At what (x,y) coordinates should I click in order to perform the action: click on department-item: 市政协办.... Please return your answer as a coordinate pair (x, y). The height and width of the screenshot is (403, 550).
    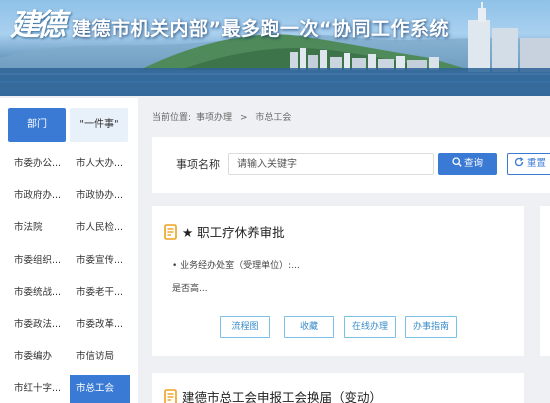
    Looking at the image, I should click on (100, 196).